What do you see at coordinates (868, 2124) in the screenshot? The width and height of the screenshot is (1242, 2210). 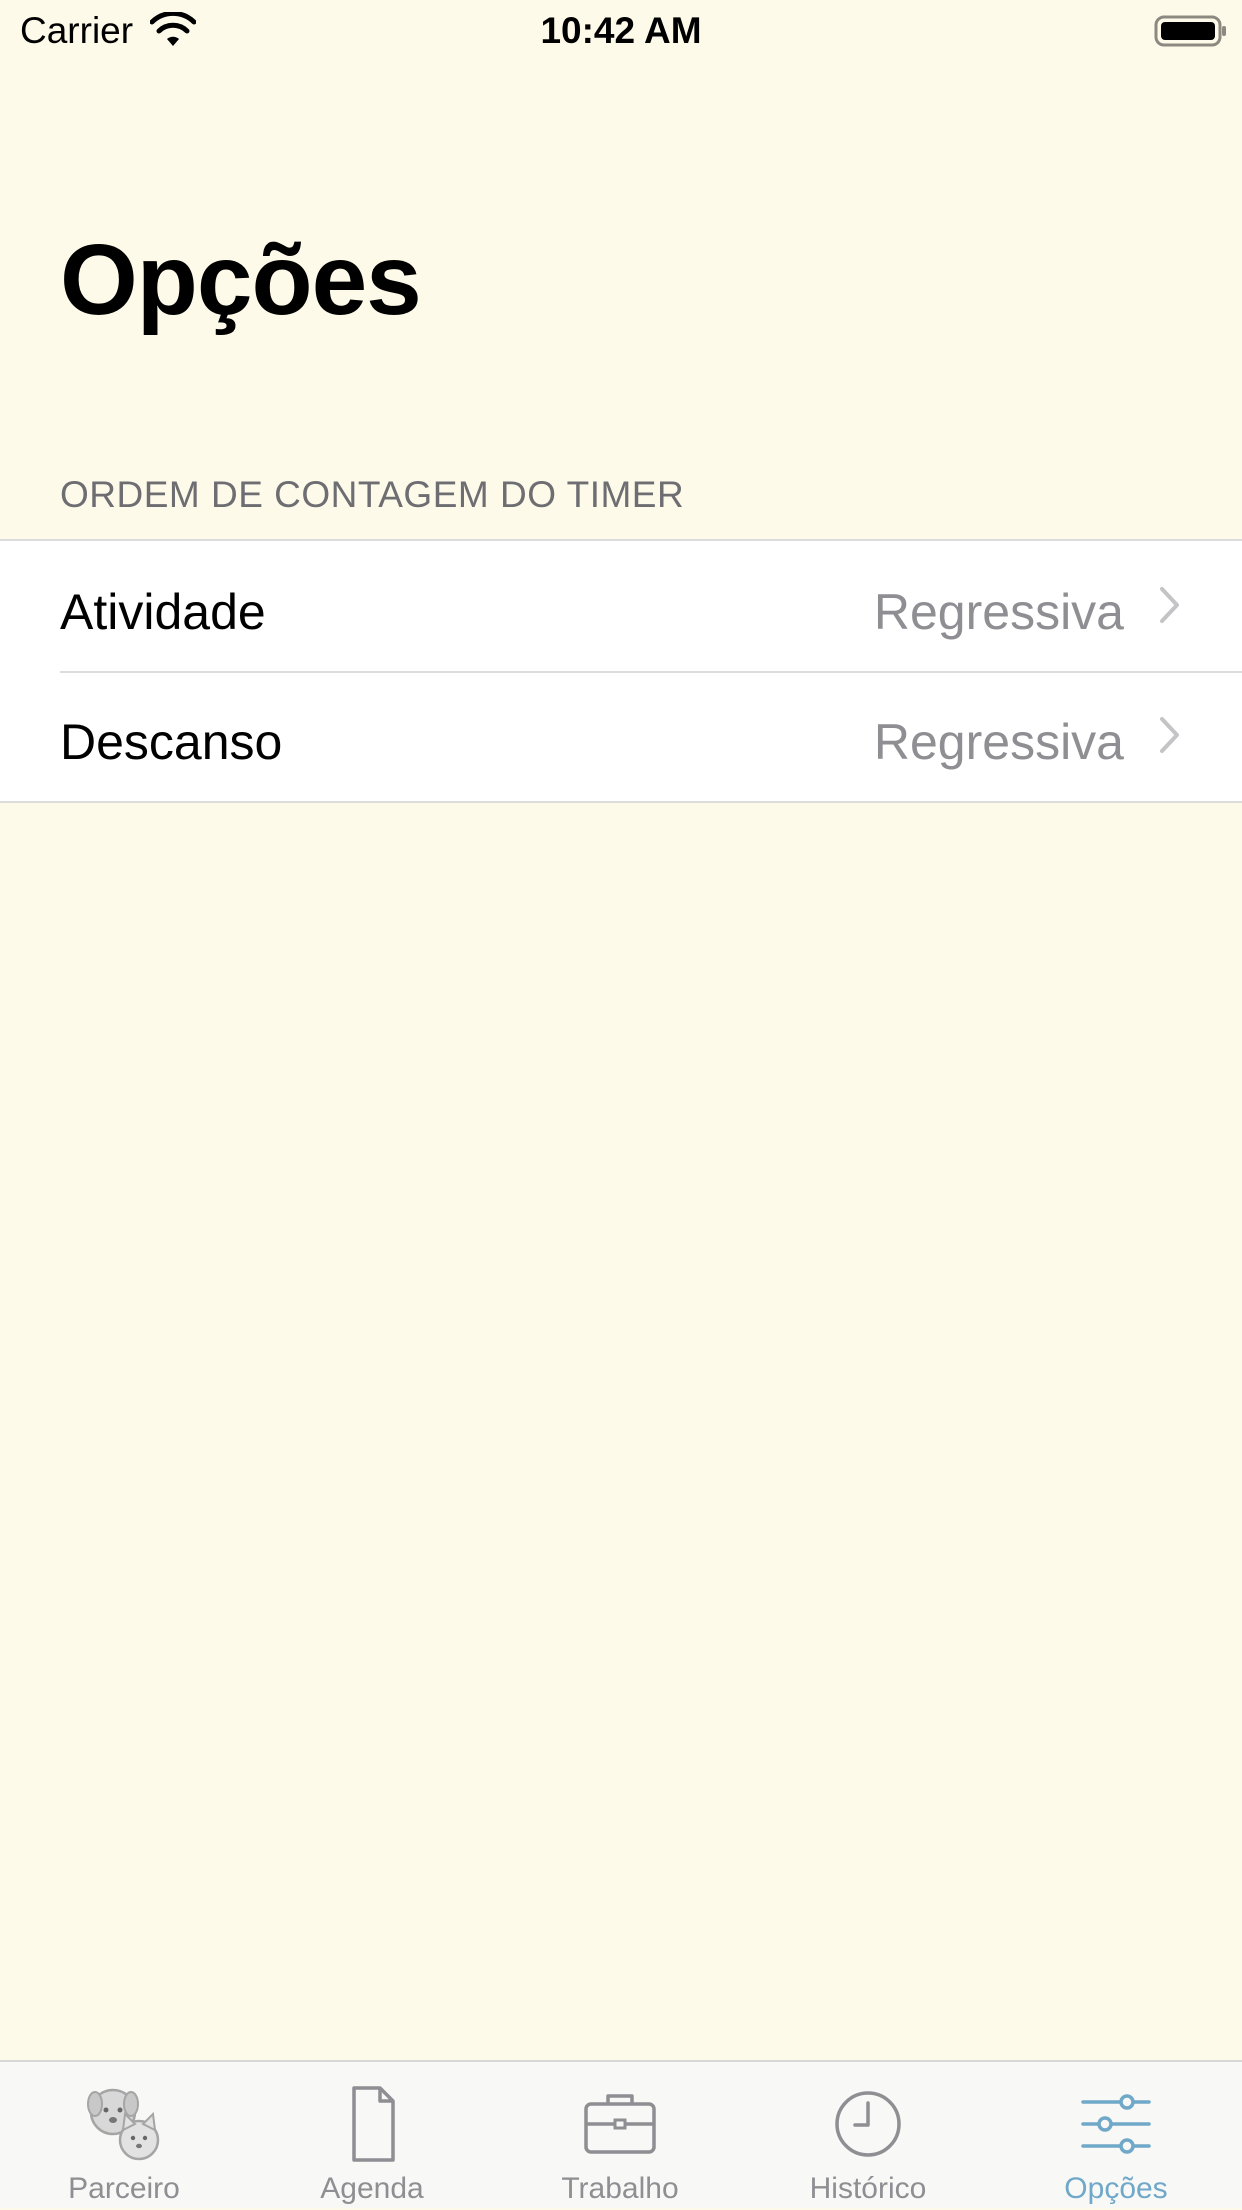 I see `clock-icon` at bounding box center [868, 2124].